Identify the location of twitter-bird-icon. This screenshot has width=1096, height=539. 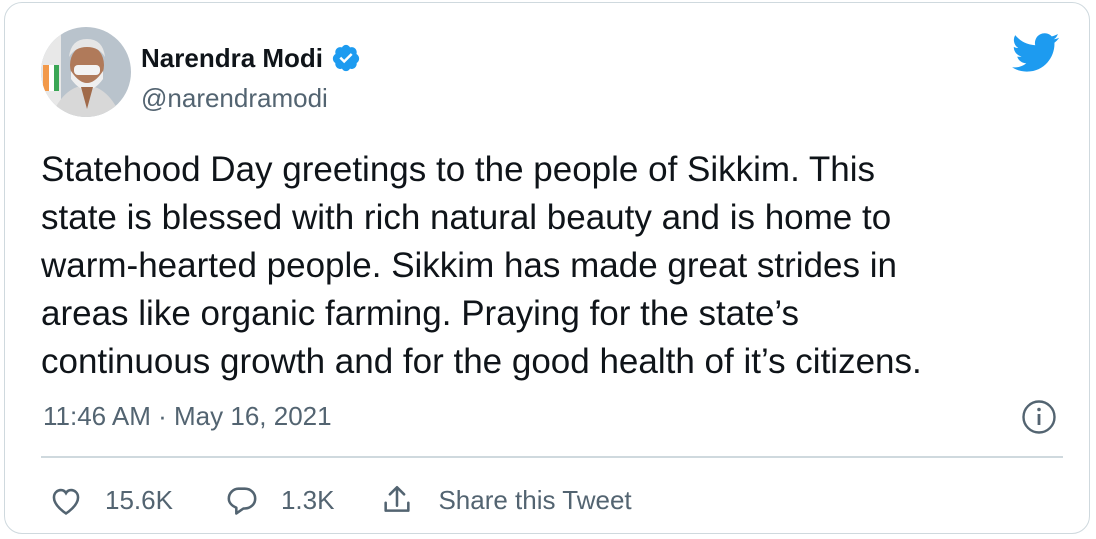
(1036, 53).